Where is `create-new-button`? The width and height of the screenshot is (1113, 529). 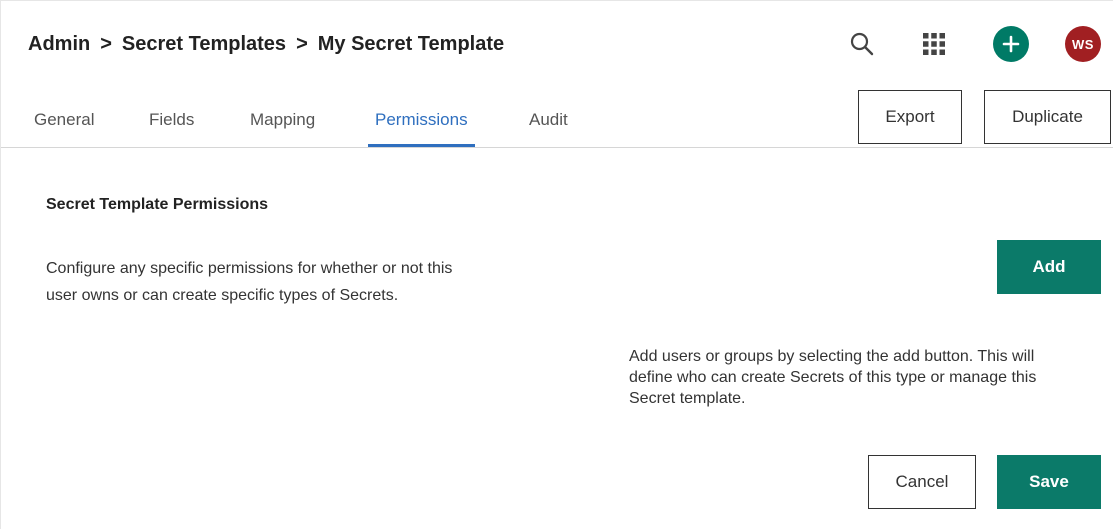 create-new-button is located at coordinates (1011, 44).